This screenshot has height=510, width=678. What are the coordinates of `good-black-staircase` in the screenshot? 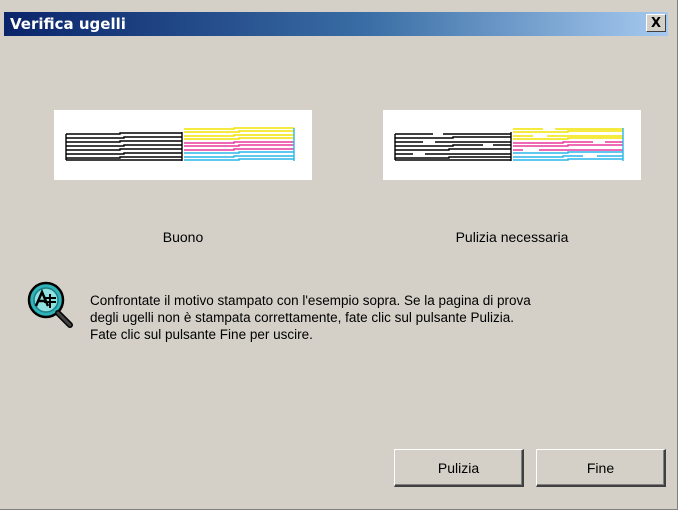 It's located at (124, 146).